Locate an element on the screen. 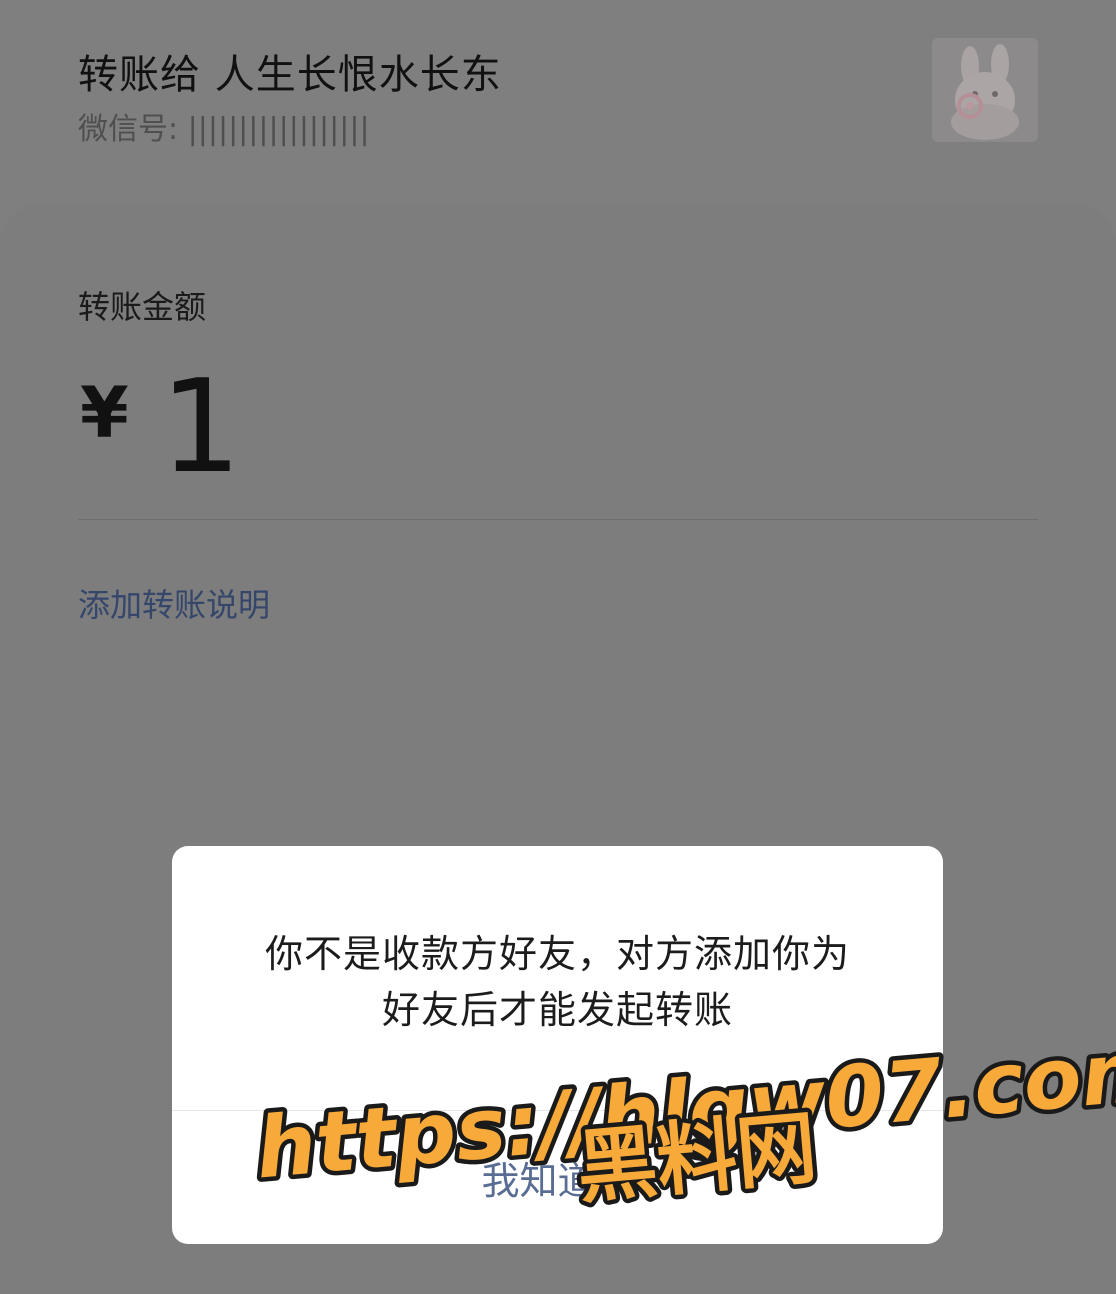 The height and width of the screenshot is (1294, 1116). amount-input: 1 is located at coordinates (200, 428).